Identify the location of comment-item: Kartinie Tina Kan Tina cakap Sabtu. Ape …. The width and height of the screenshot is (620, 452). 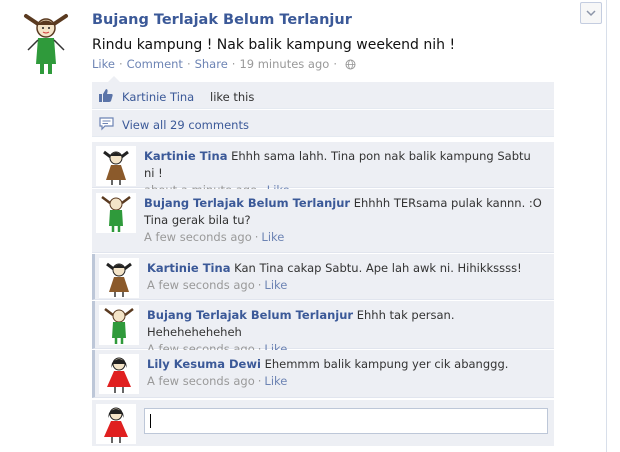
(323, 277).